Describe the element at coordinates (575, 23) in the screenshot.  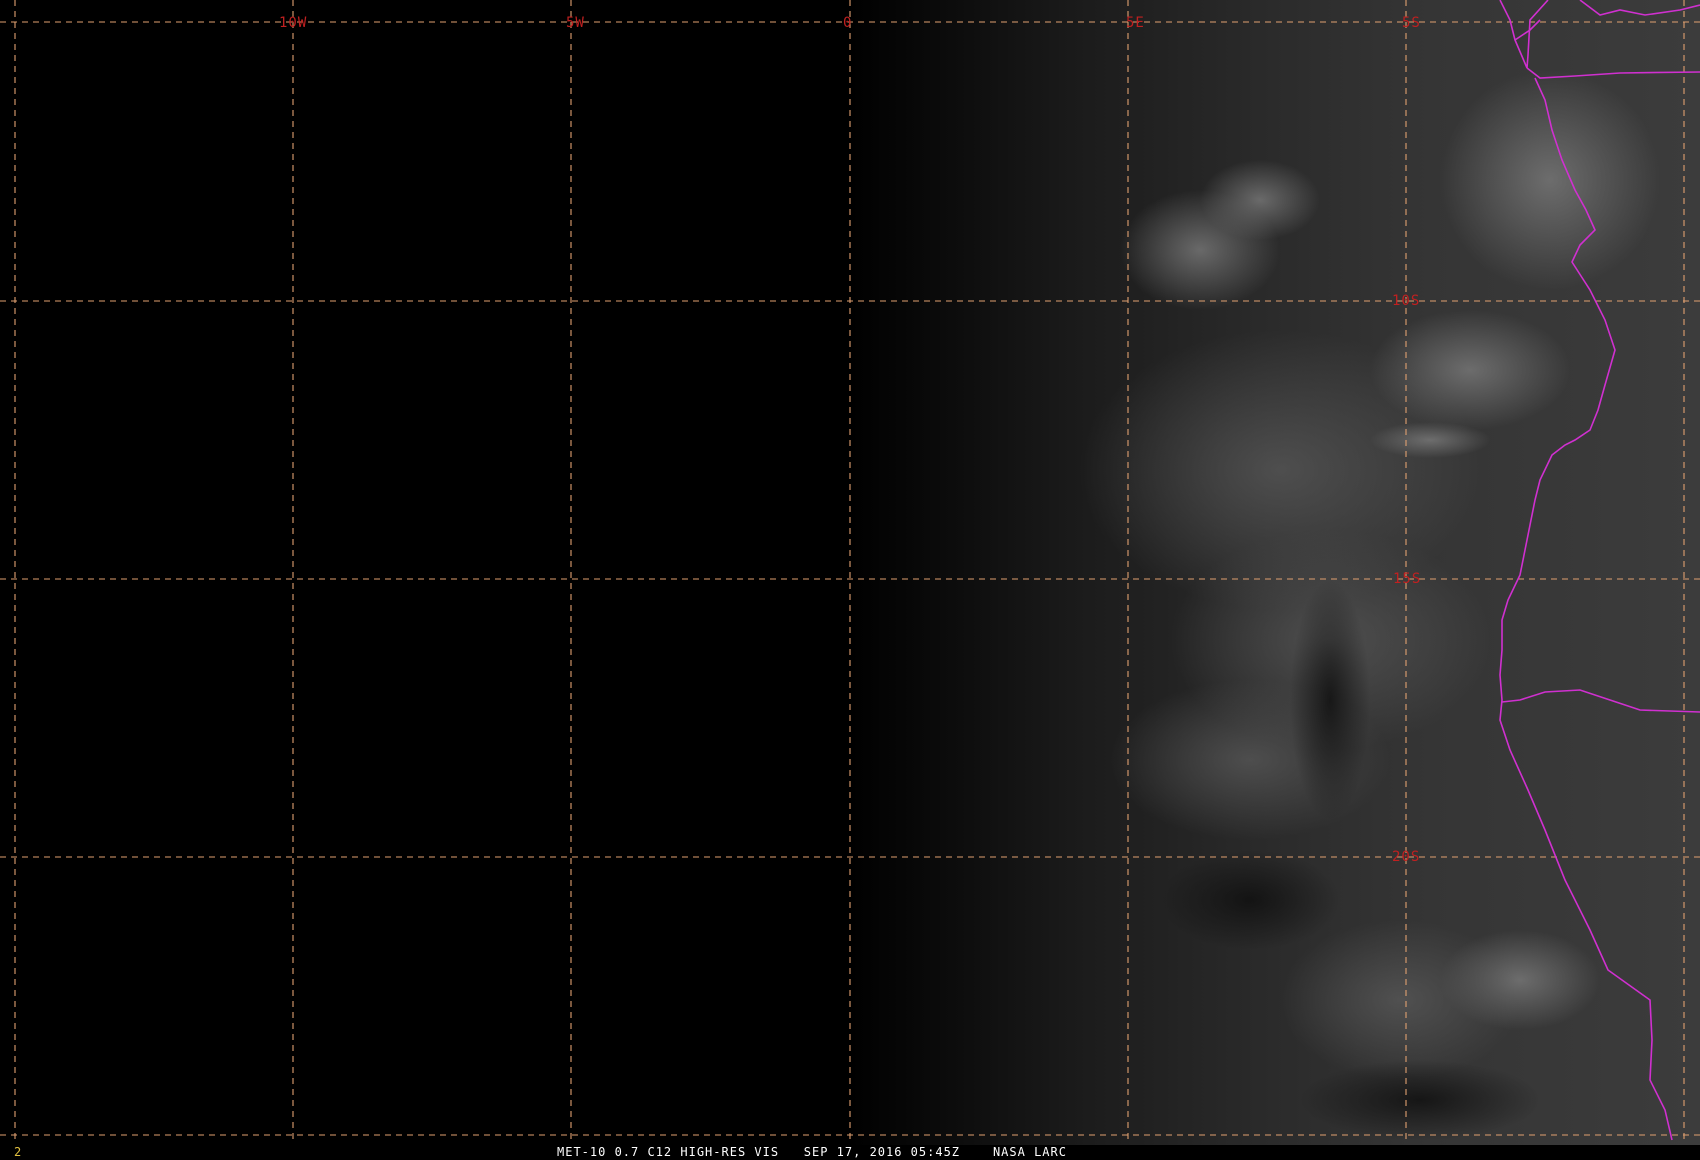
I see `longitude-label: 5W` at that location.